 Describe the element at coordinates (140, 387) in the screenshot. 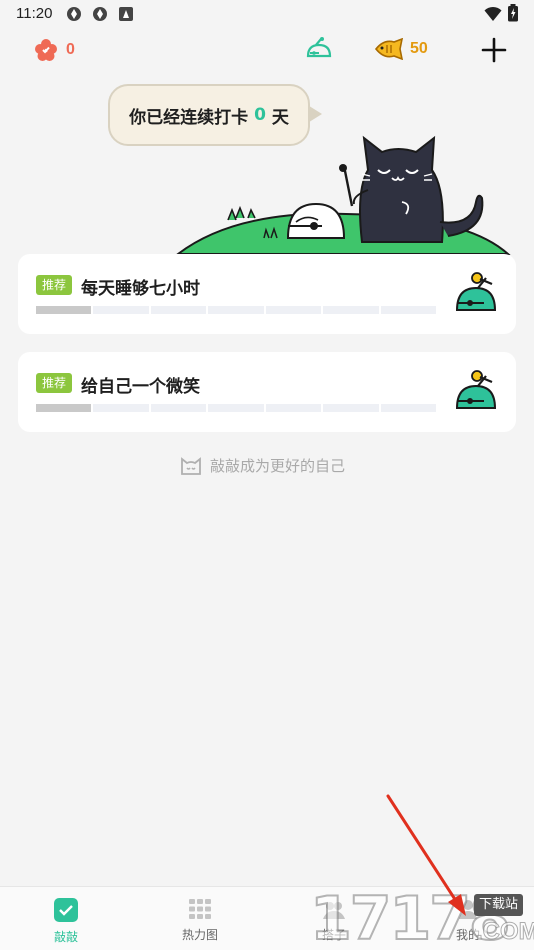

I see `habit-title: 给自己一个微笑` at that location.